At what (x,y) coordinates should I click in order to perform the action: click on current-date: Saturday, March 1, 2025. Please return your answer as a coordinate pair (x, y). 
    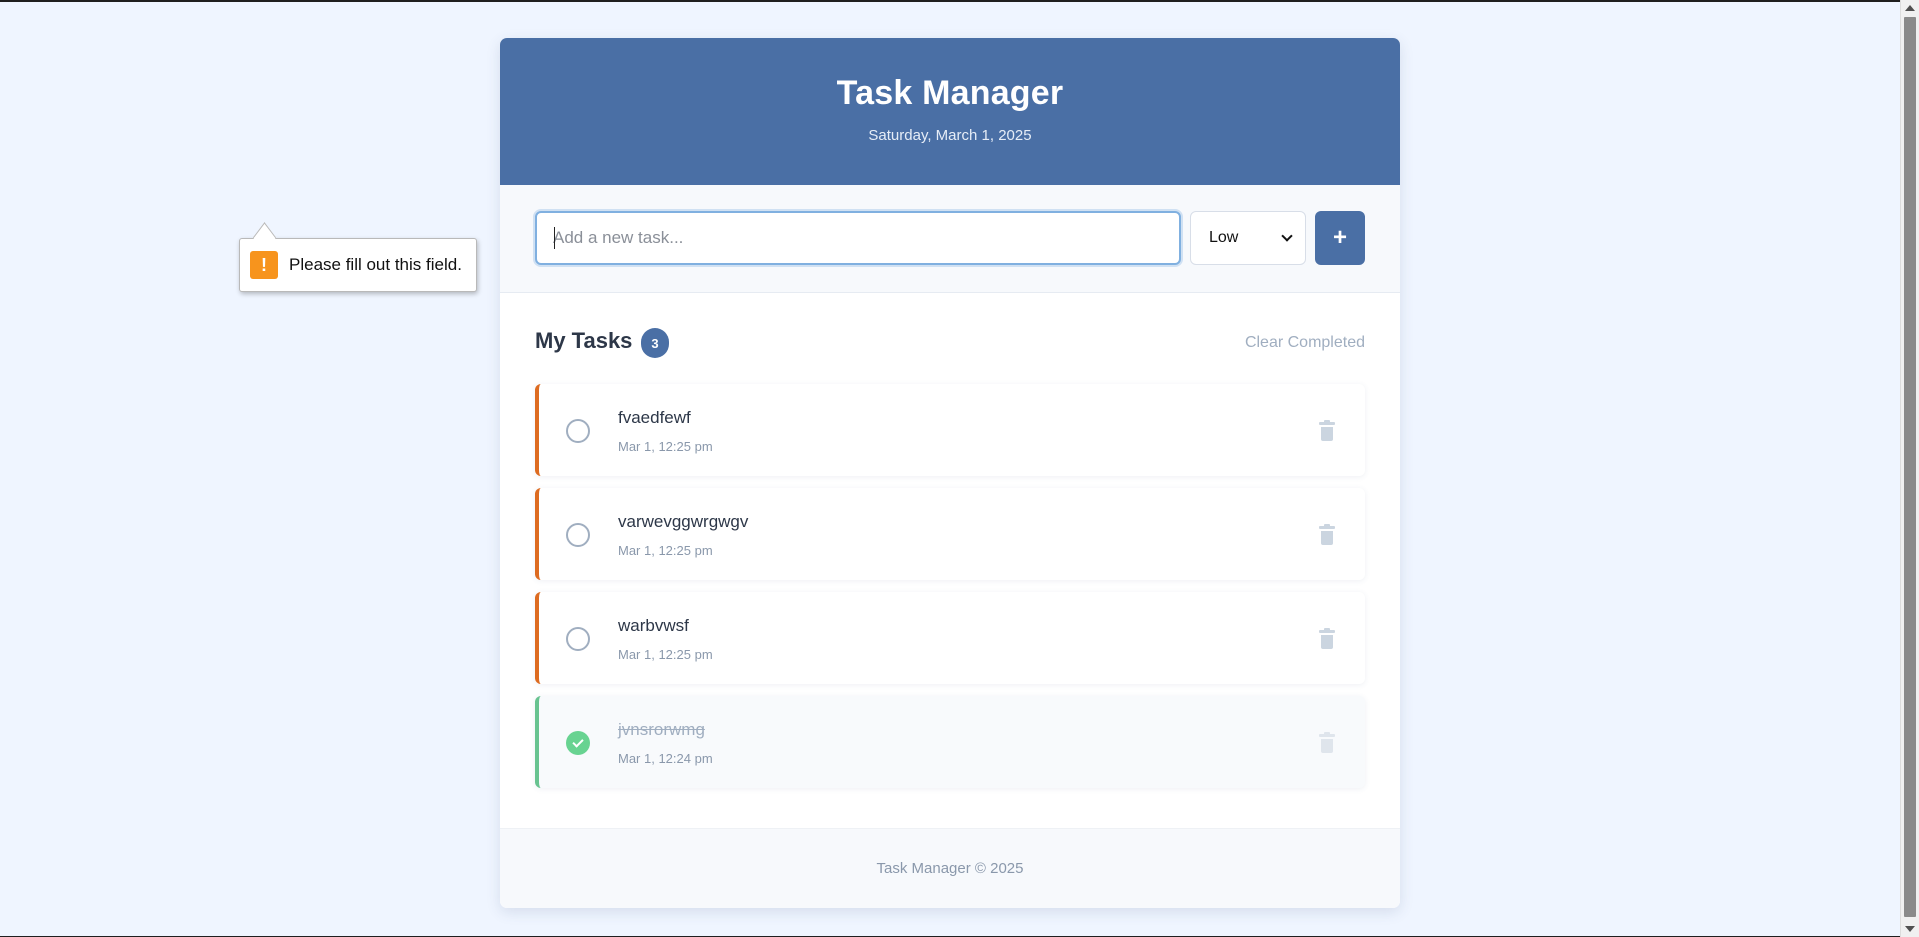
    Looking at the image, I should click on (950, 135).